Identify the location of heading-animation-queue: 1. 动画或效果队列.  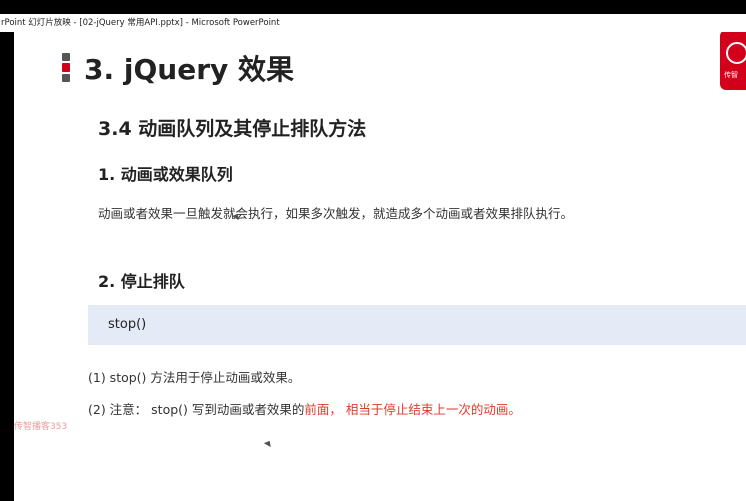
(165, 174).